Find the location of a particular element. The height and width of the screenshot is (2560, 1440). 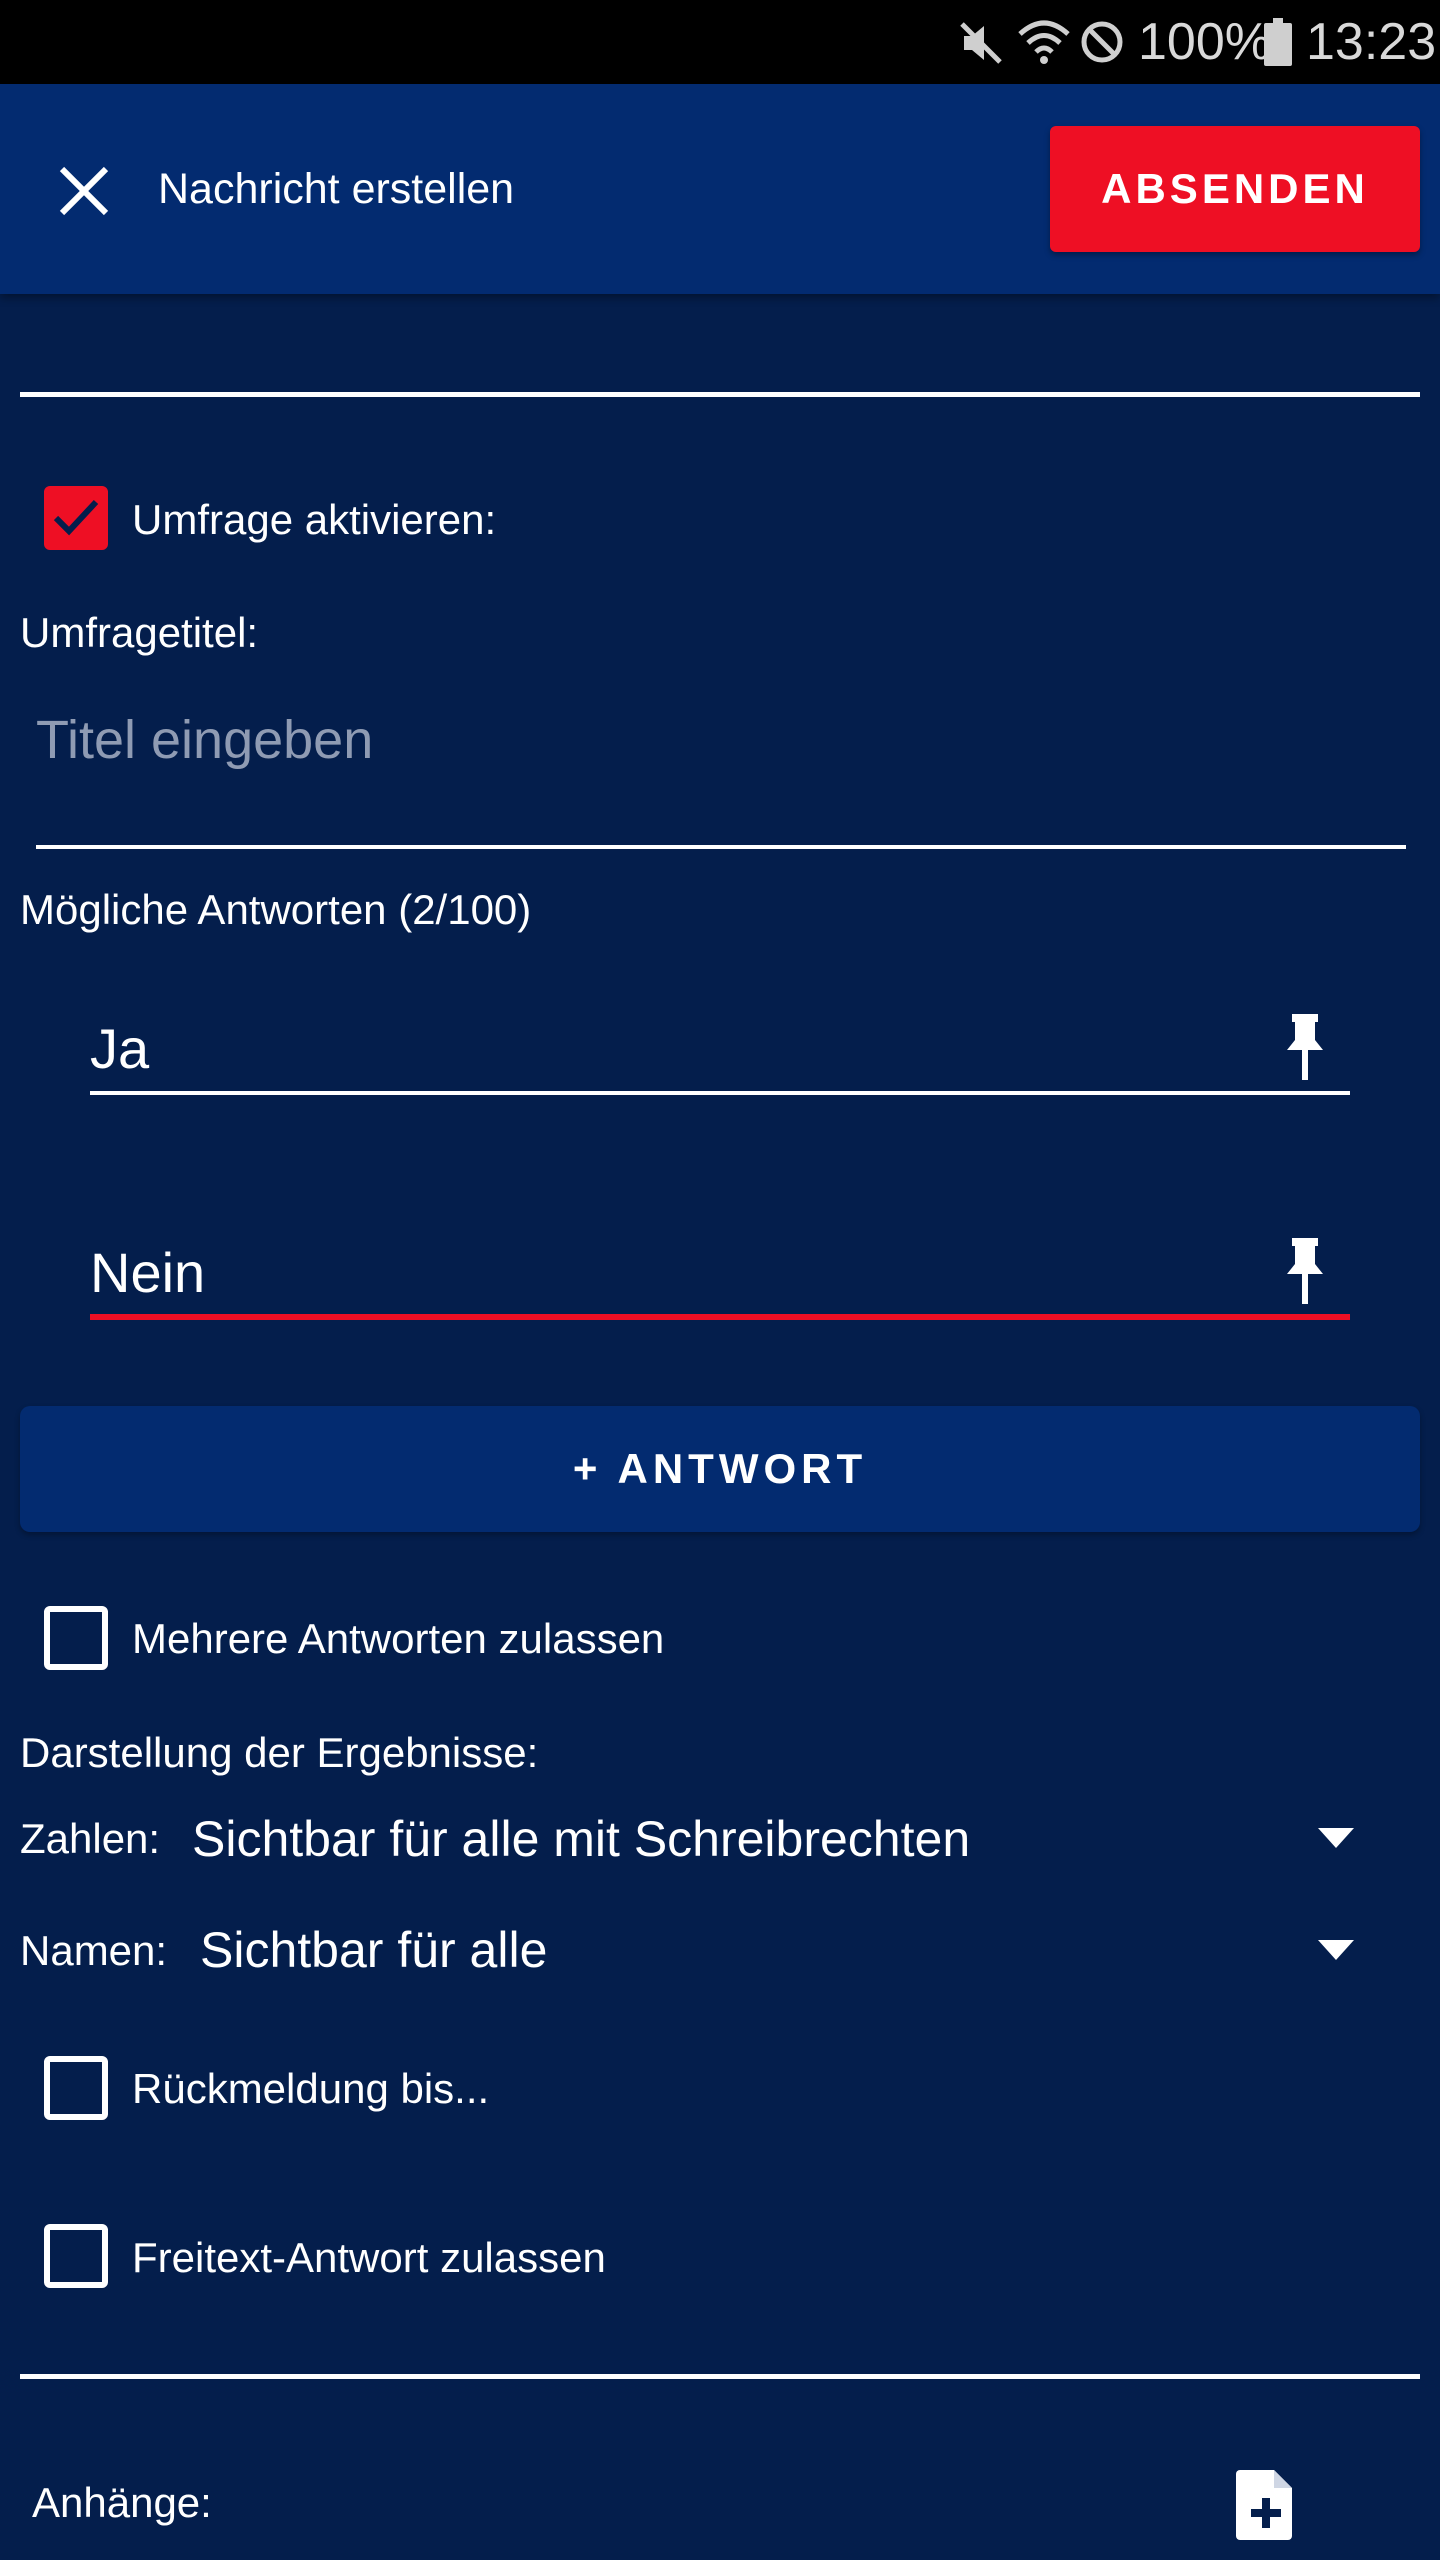

add-file-icon is located at coordinates (1265, 2504).